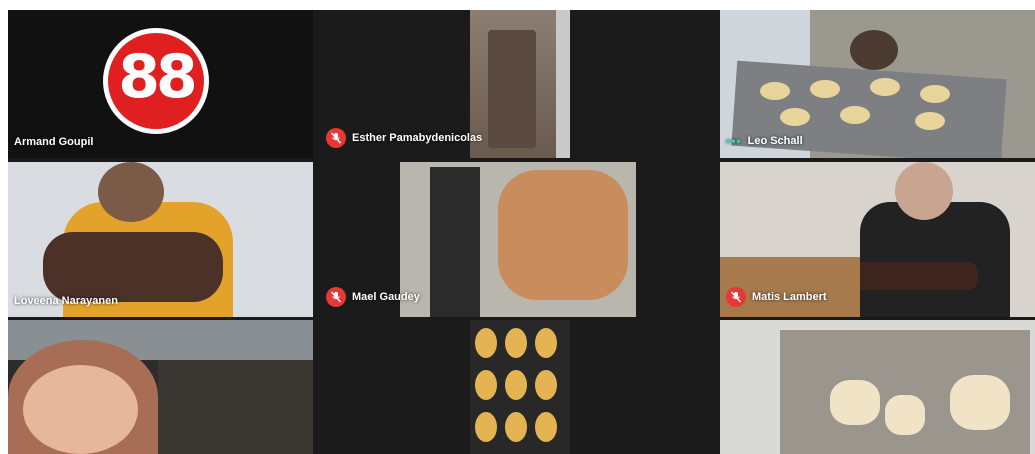  I want to click on participant-name: Loveena Narayanen, so click(66, 301).